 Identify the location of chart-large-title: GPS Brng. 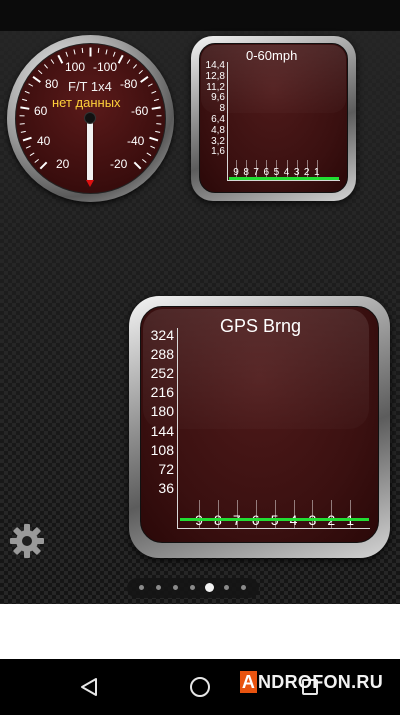
(261, 326).